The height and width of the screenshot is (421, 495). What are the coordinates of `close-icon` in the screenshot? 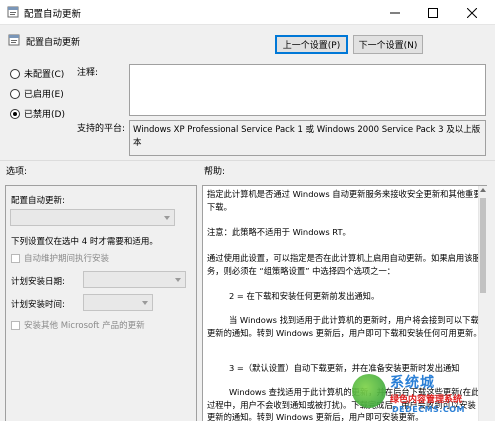 It's located at (472, 12).